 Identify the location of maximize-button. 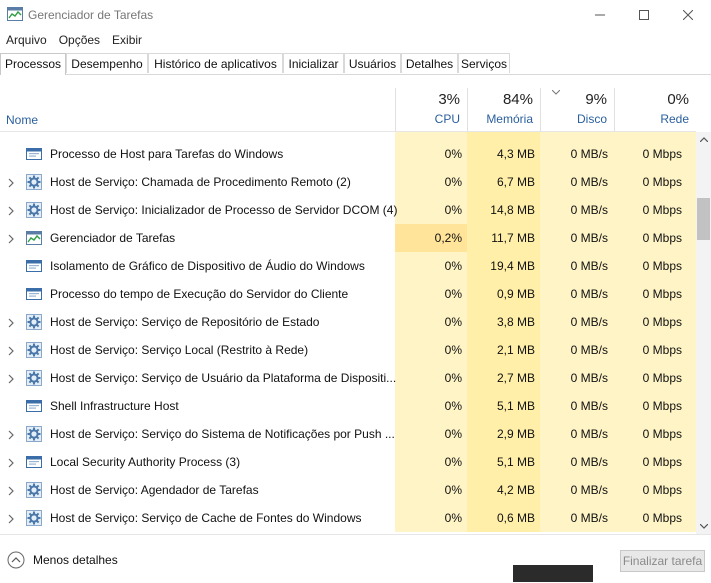
(644, 15).